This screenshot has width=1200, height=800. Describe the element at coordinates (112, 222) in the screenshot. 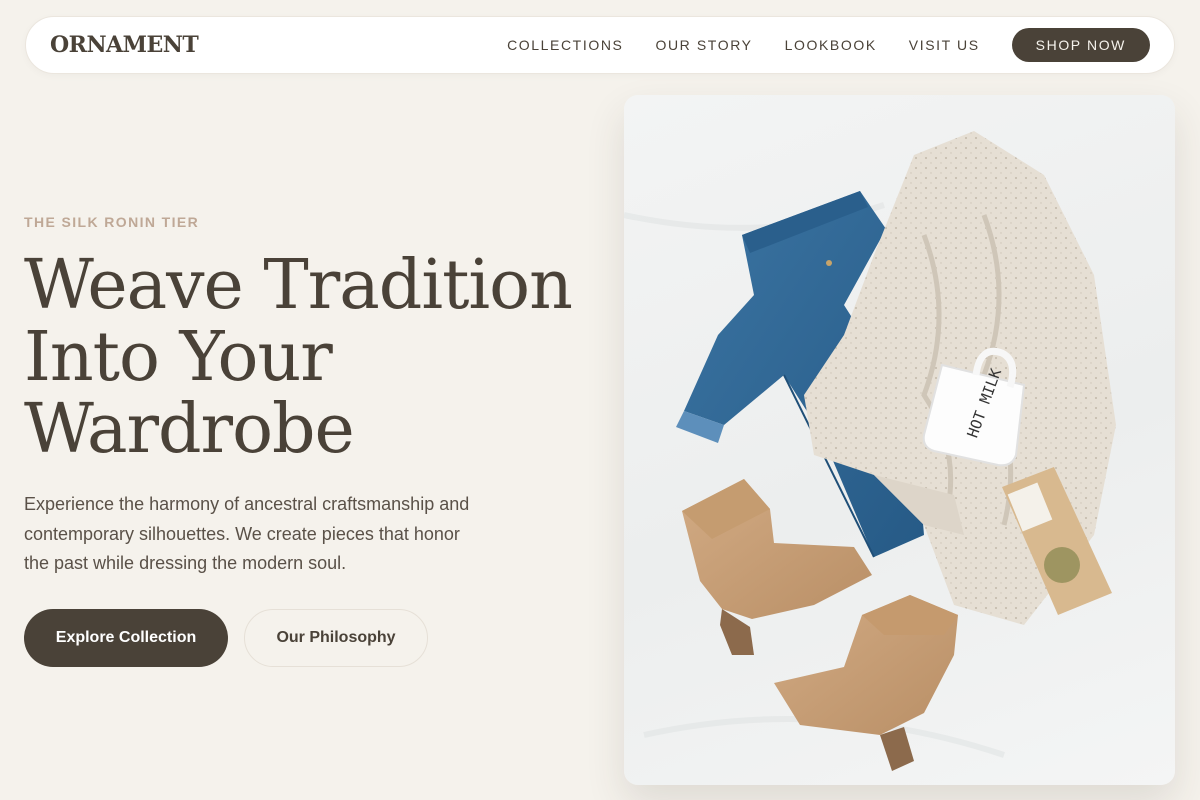

I see `hero-eyebrow: THE SILK RONIN TIER` at that location.